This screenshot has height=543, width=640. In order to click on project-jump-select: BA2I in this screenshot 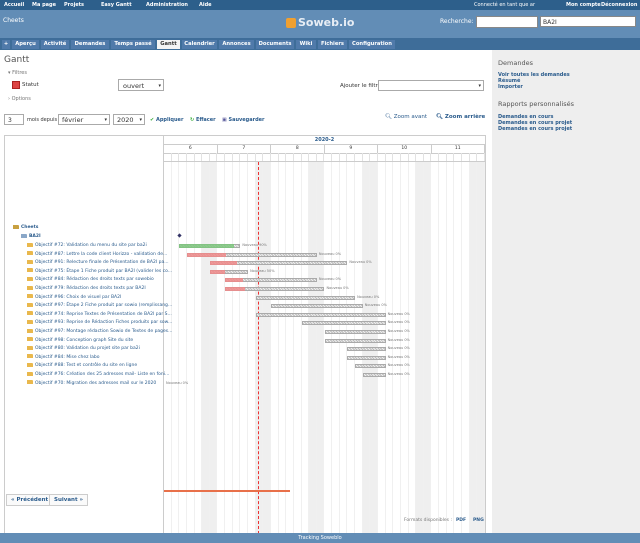, I will do `click(588, 21)`.